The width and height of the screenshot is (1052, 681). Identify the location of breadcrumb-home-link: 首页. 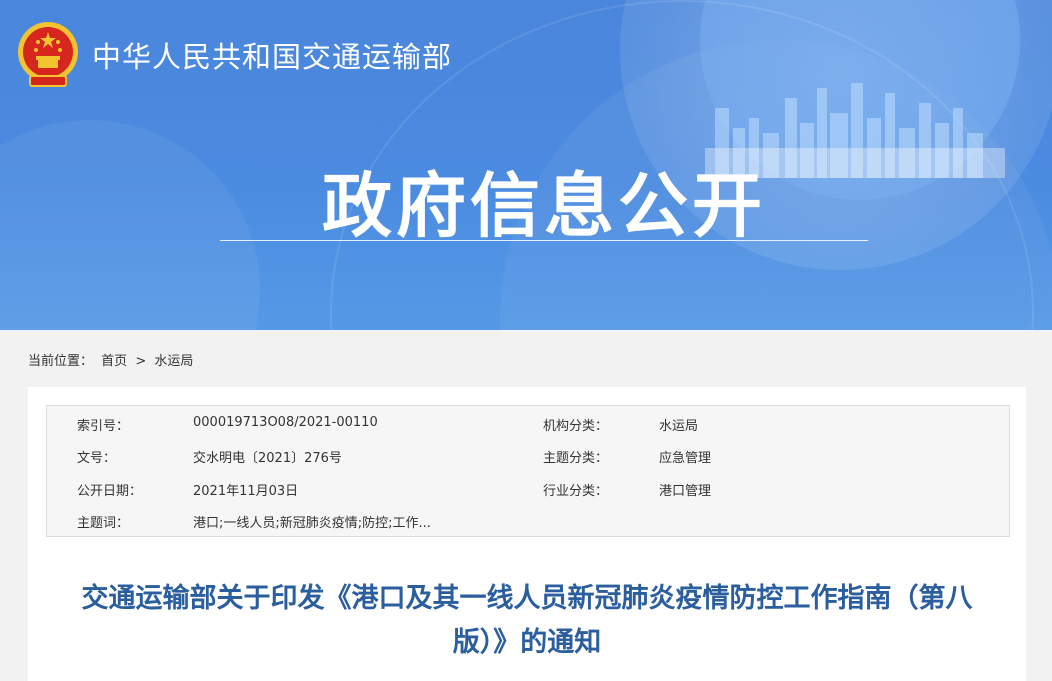
(114, 361).